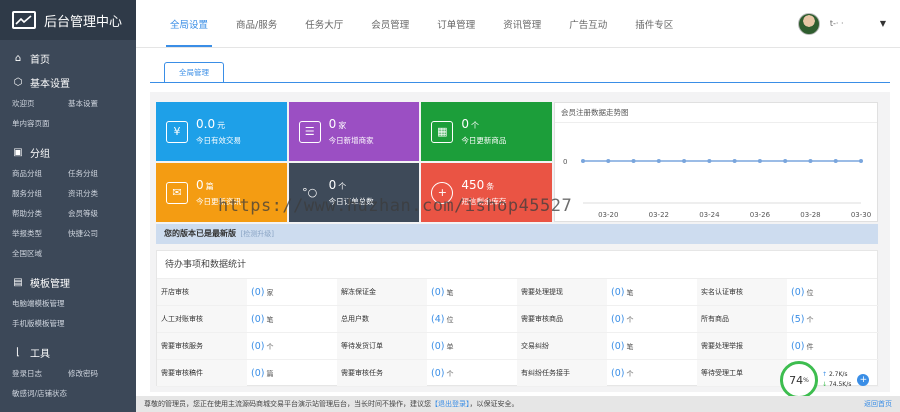  Describe the element at coordinates (472, 319) in the screenshot. I see `todo-value: (4) 位` at that location.